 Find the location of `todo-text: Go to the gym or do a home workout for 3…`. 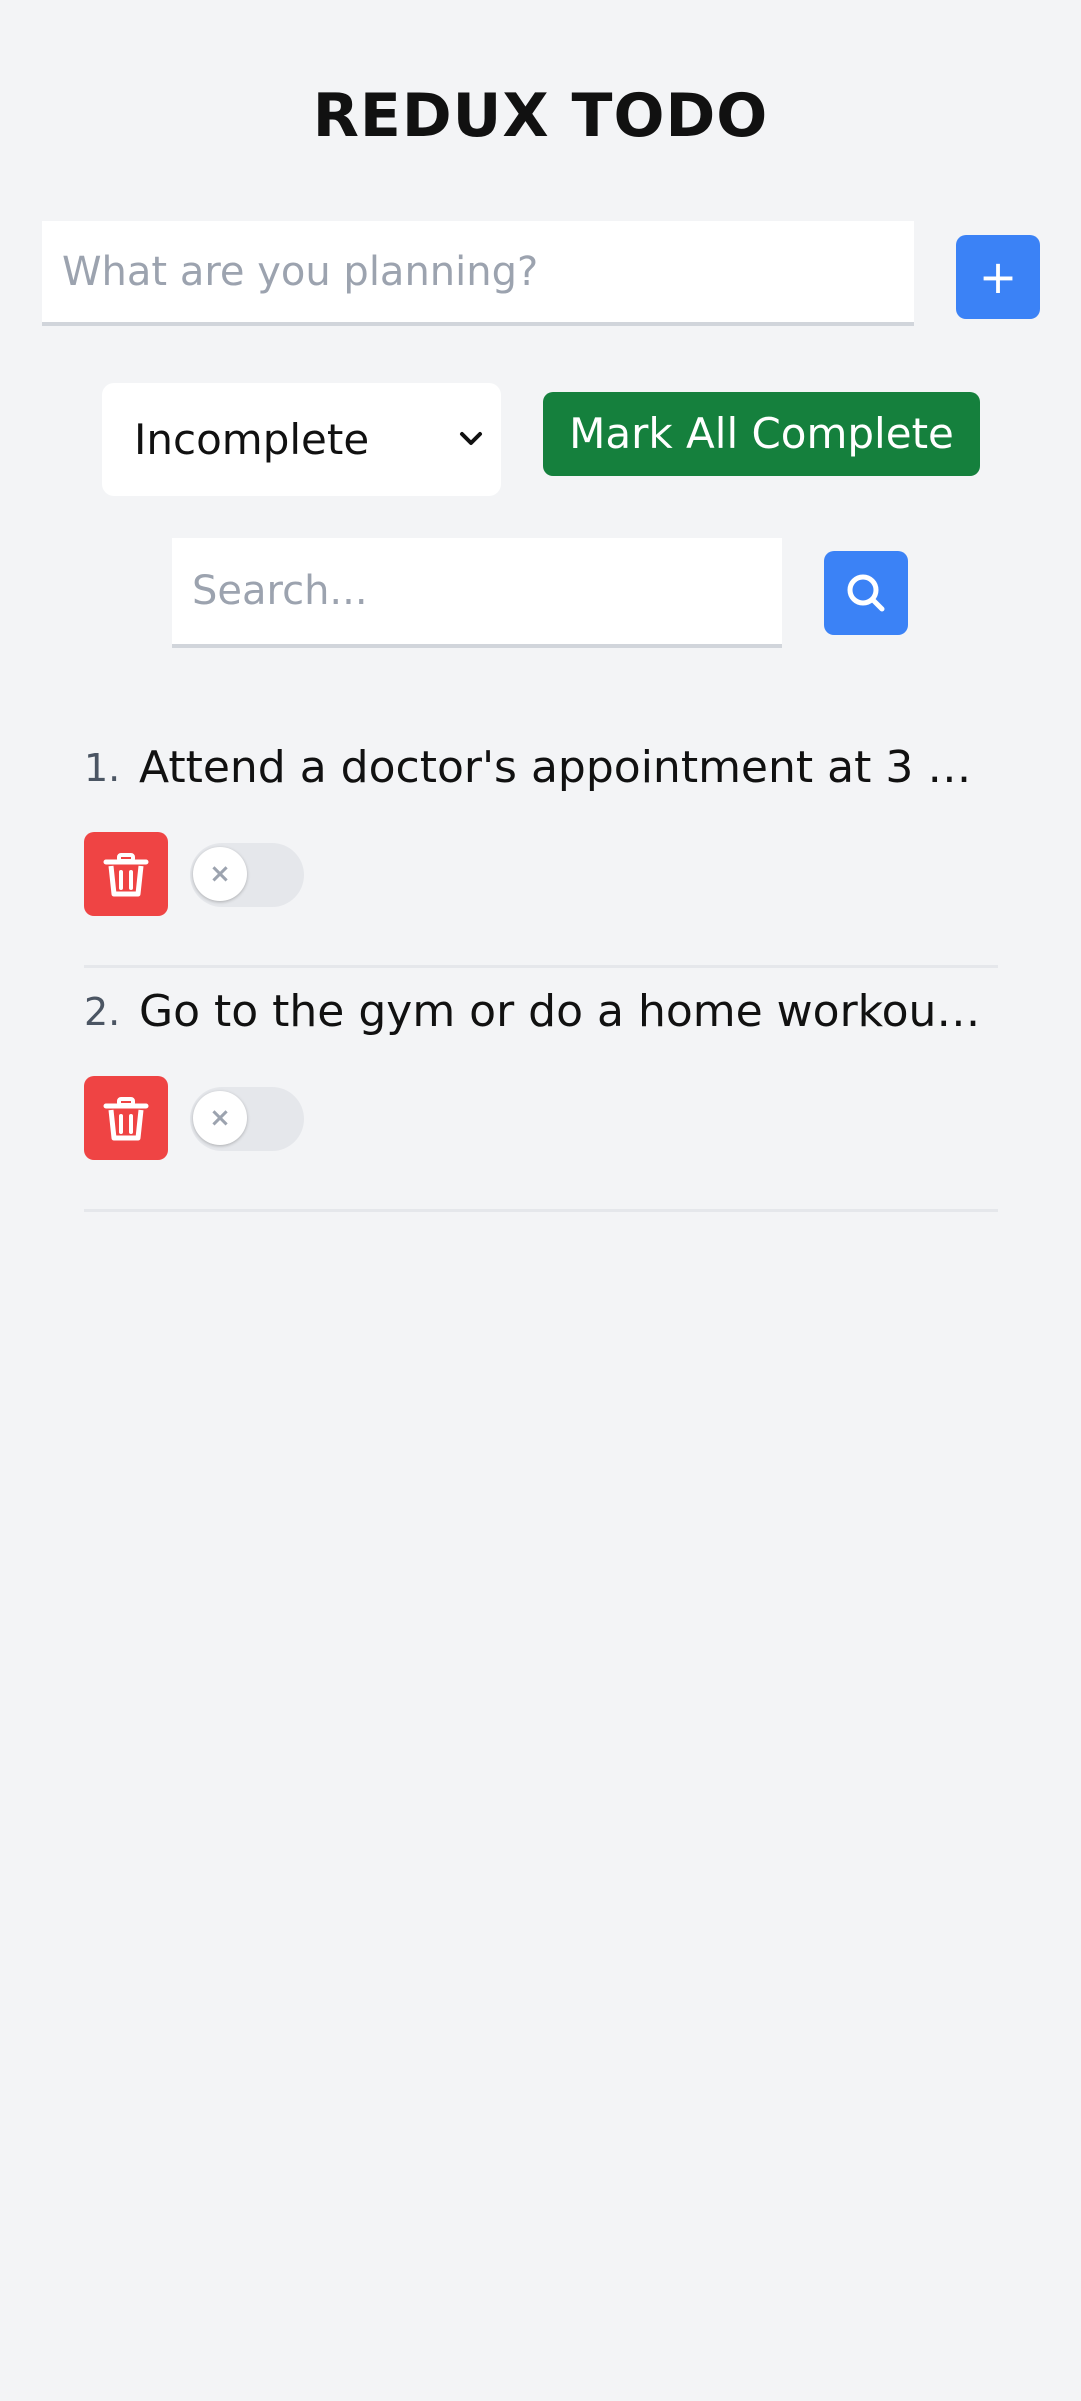

todo-text: Go to the gym or do a home workout for 3… is located at coordinates (566, 1011).